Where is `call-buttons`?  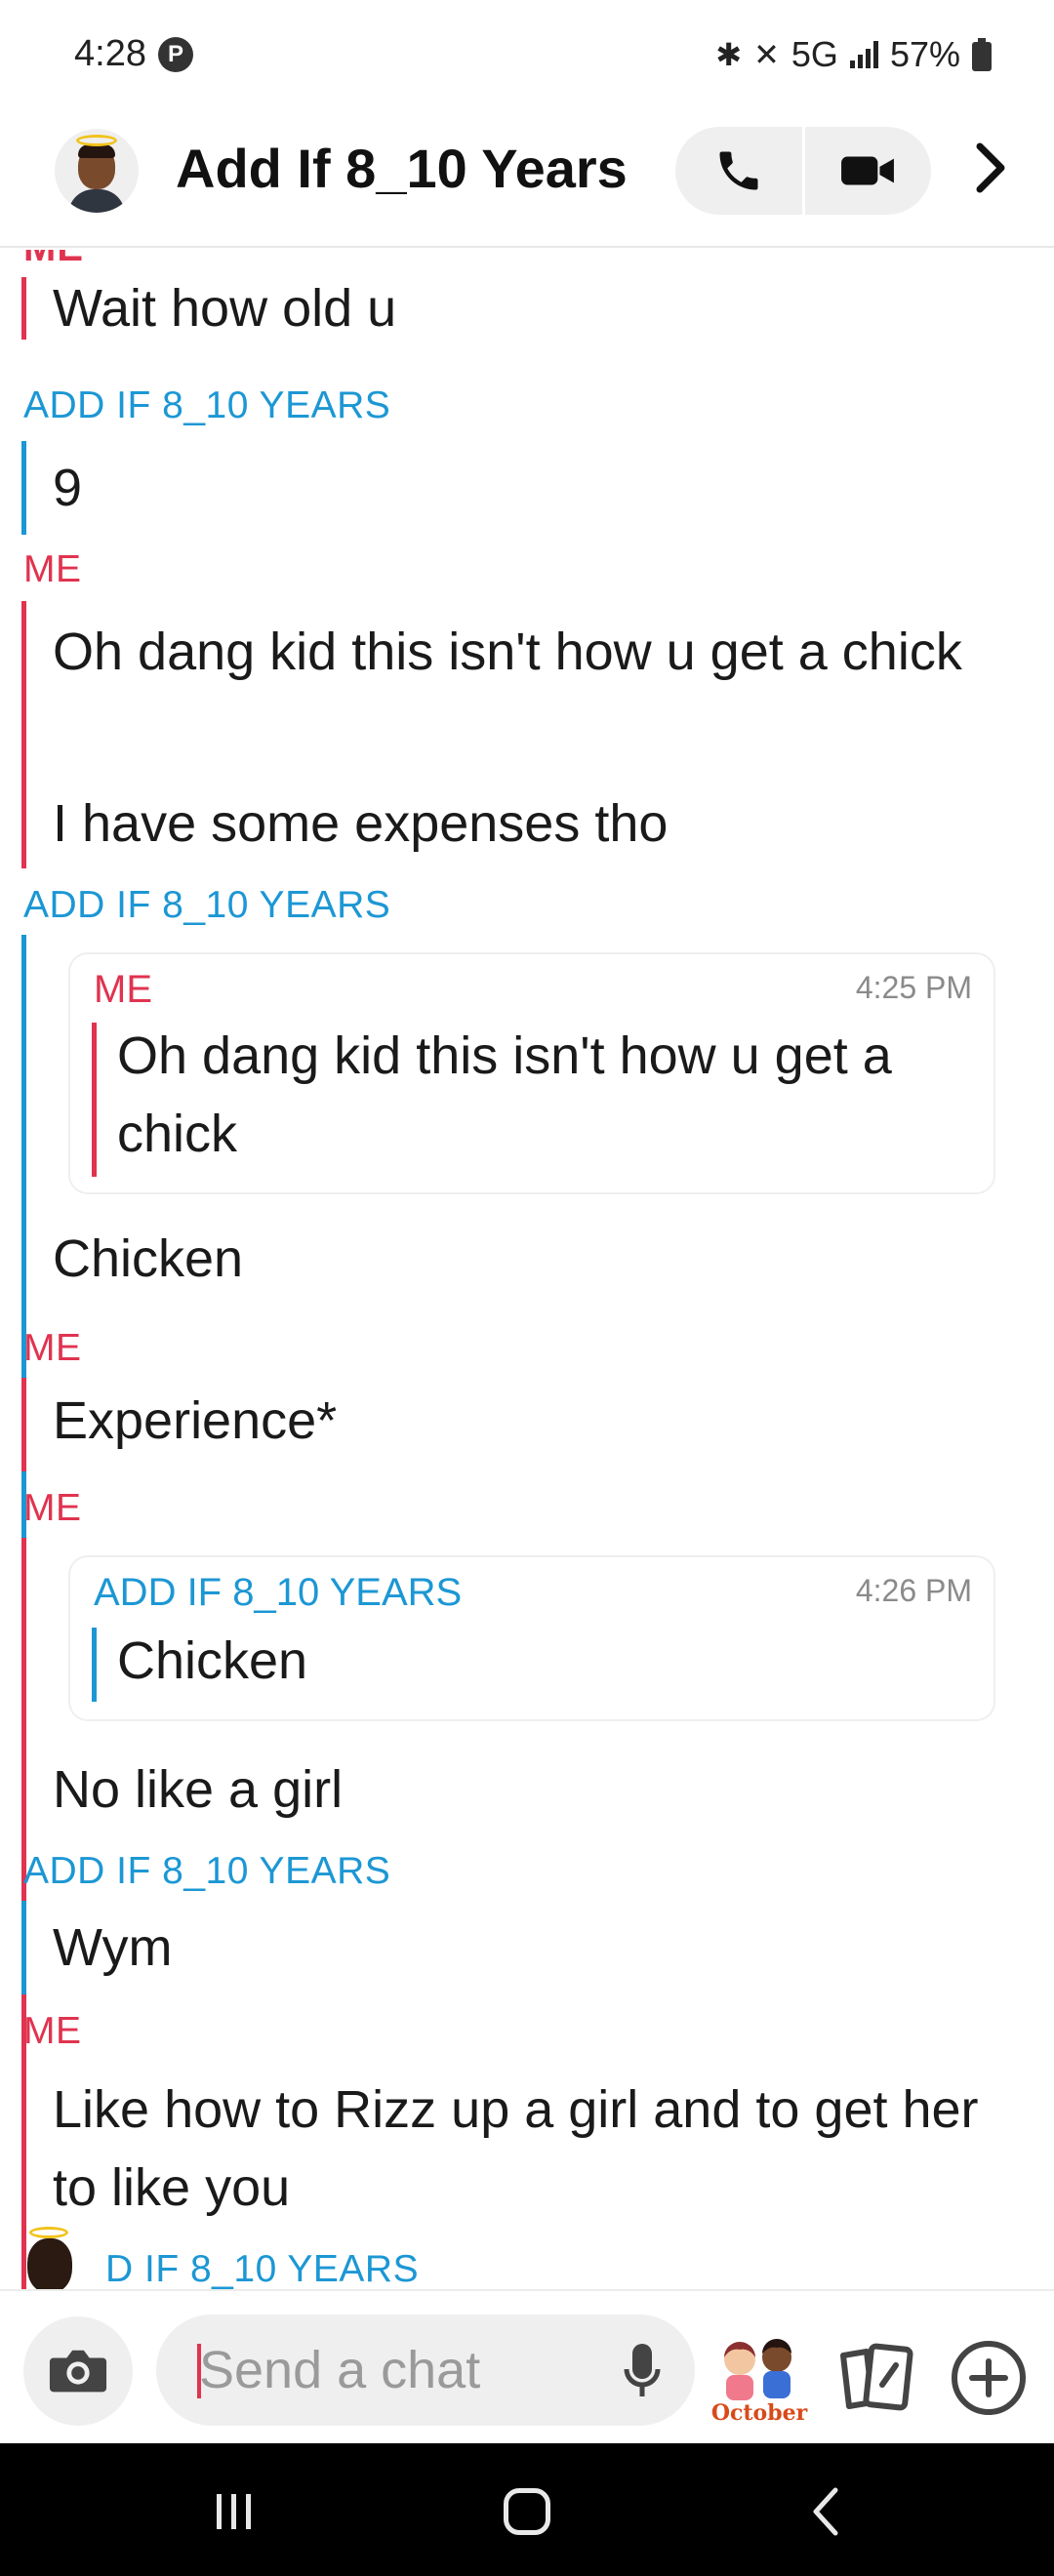 call-buttons is located at coordinates (803, 171).